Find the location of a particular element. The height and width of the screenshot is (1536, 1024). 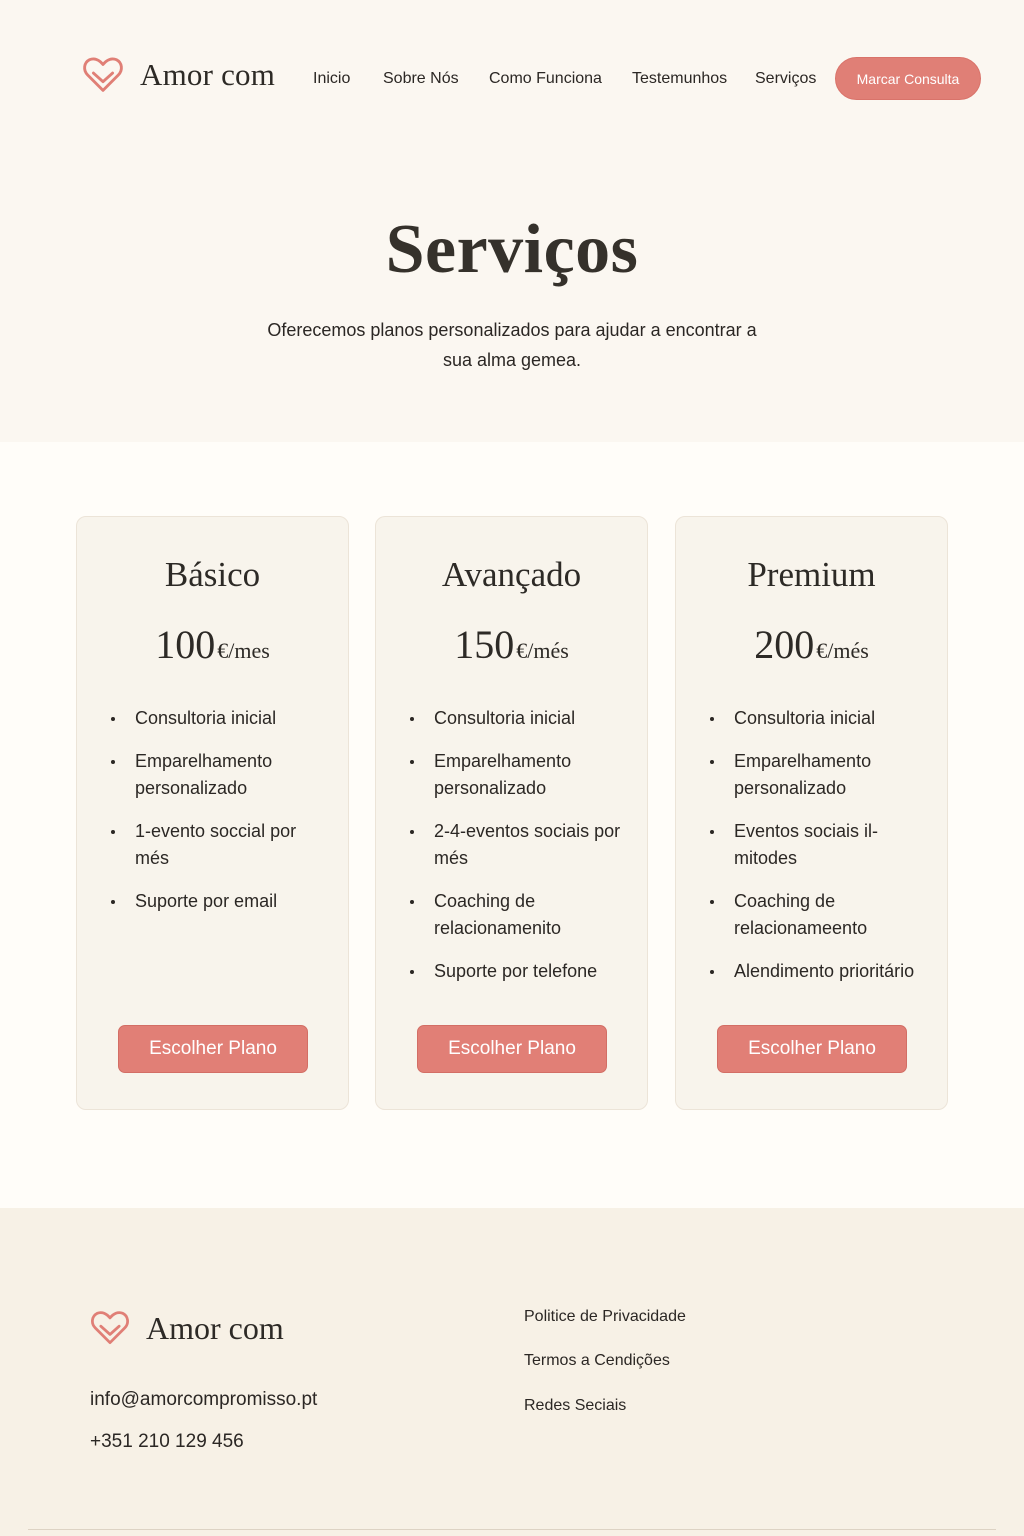

feature-item: Eventos sociais il-mitodes is located at coordinates (821, 845).